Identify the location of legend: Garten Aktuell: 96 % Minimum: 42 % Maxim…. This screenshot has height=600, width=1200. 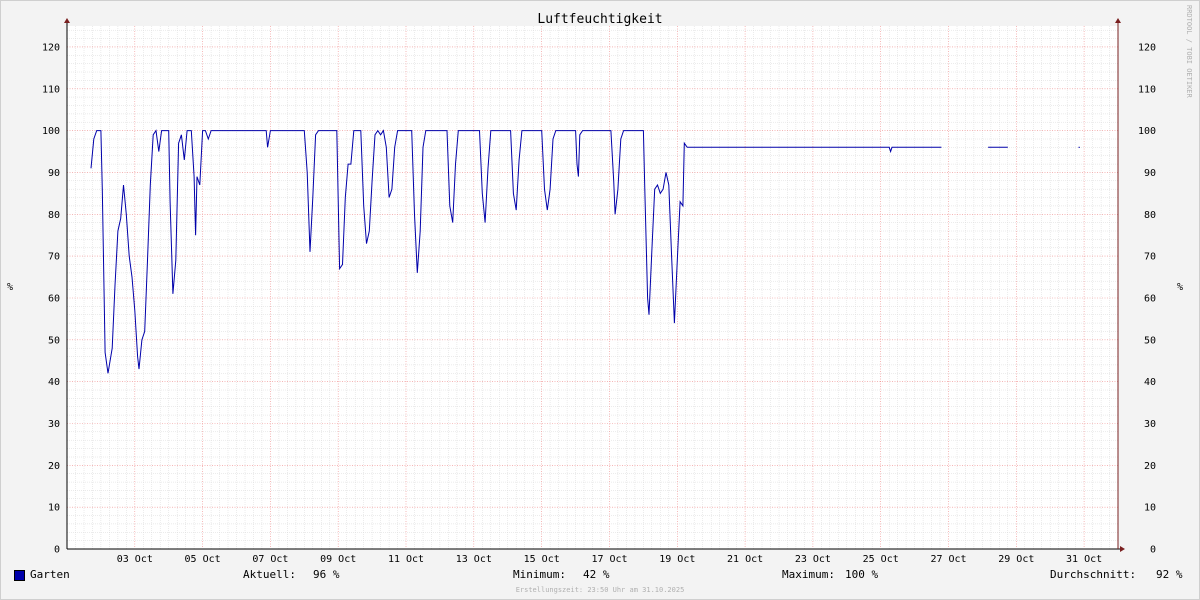
(600, 575).